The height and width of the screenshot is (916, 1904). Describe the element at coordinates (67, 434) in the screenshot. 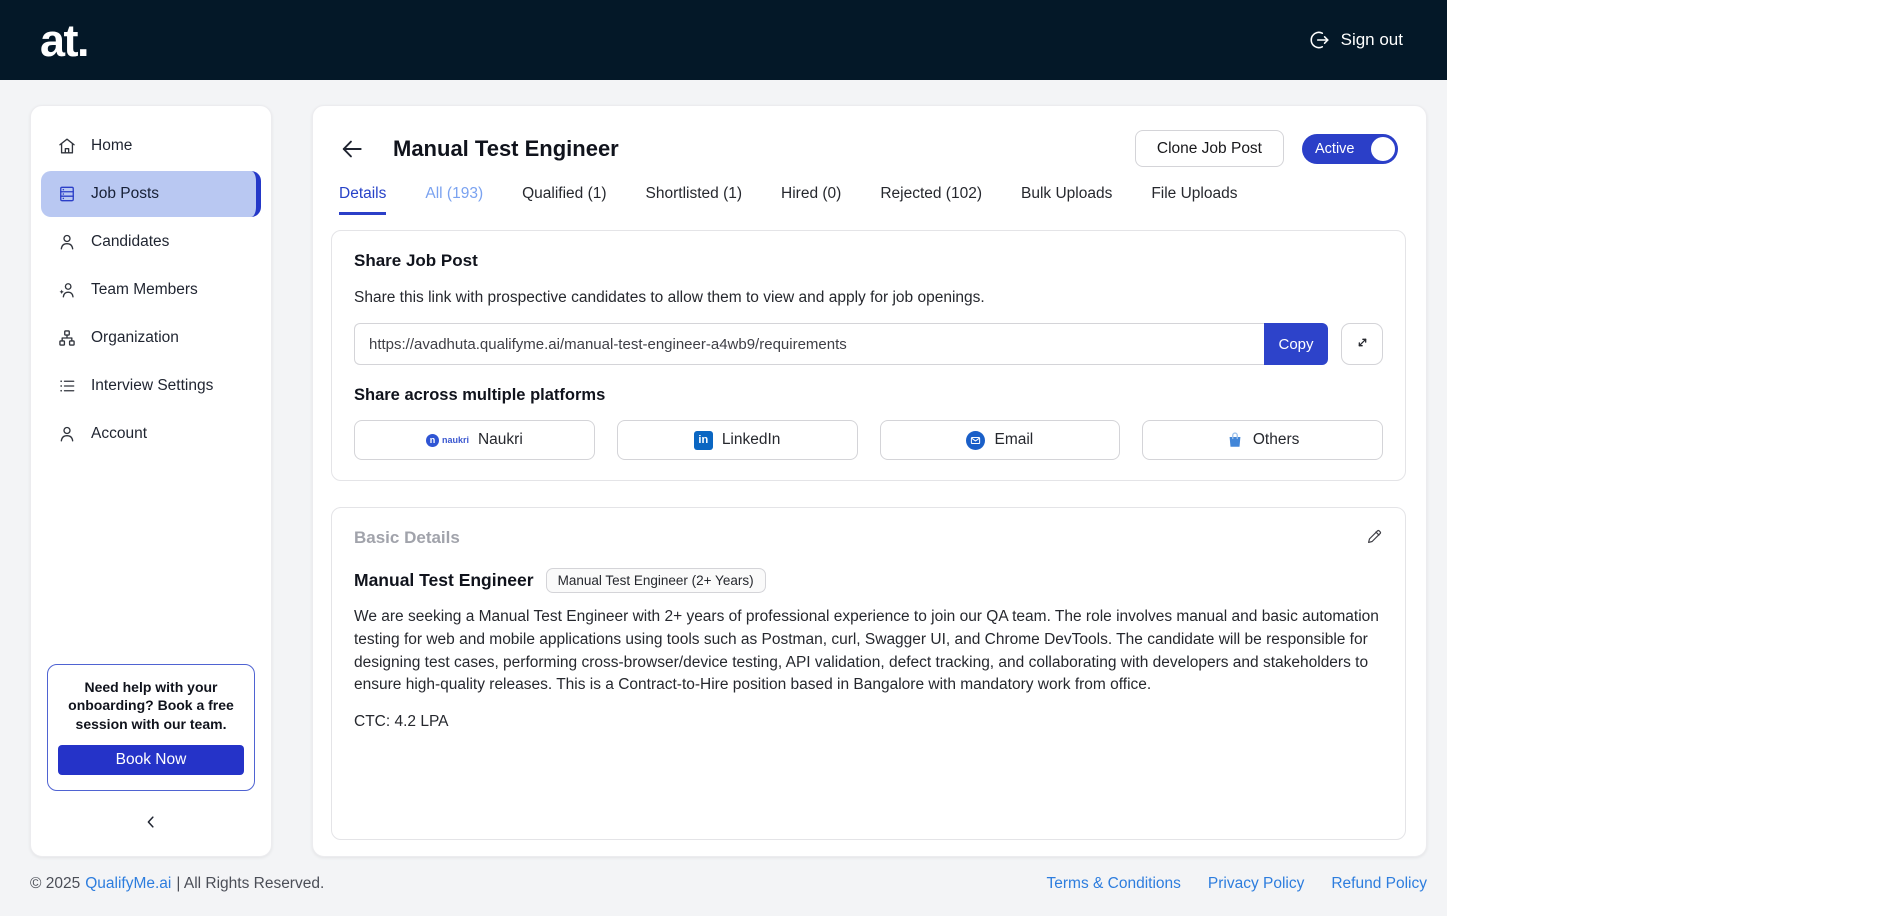

I see `account-icon` at that location.